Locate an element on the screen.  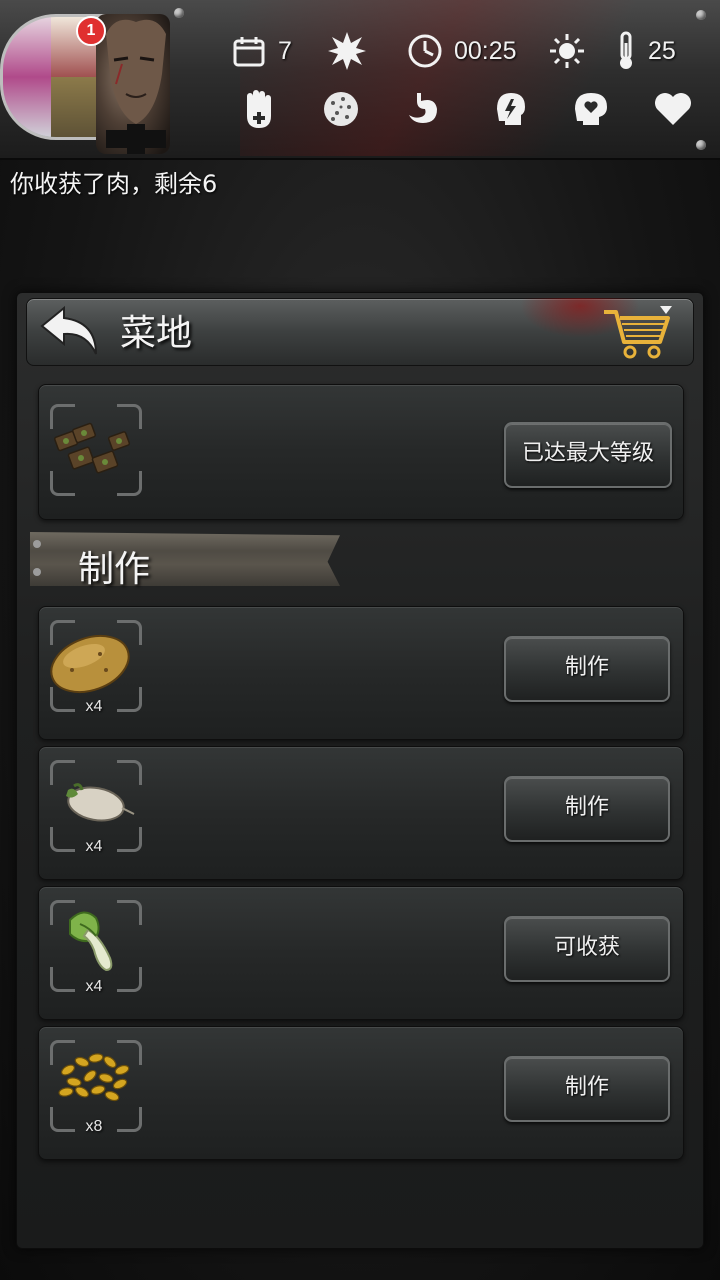
temperature-value: 25 is located at coordinates (662, 50).